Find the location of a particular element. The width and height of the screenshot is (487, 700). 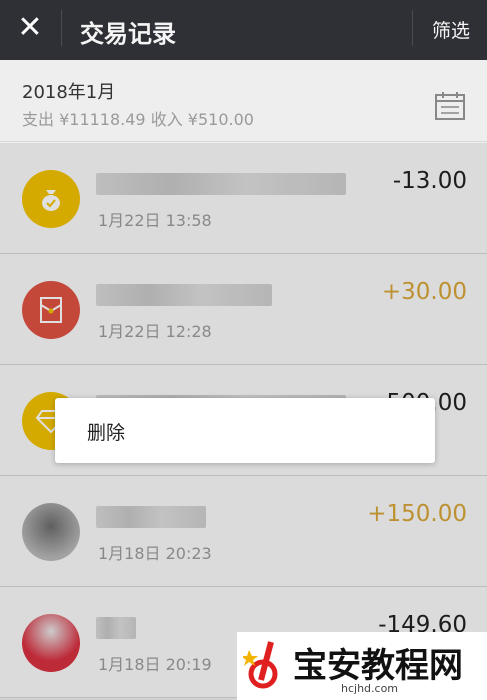

title-bar: ✕ 交易记录 筛选 is located at coordinates (243, 30).